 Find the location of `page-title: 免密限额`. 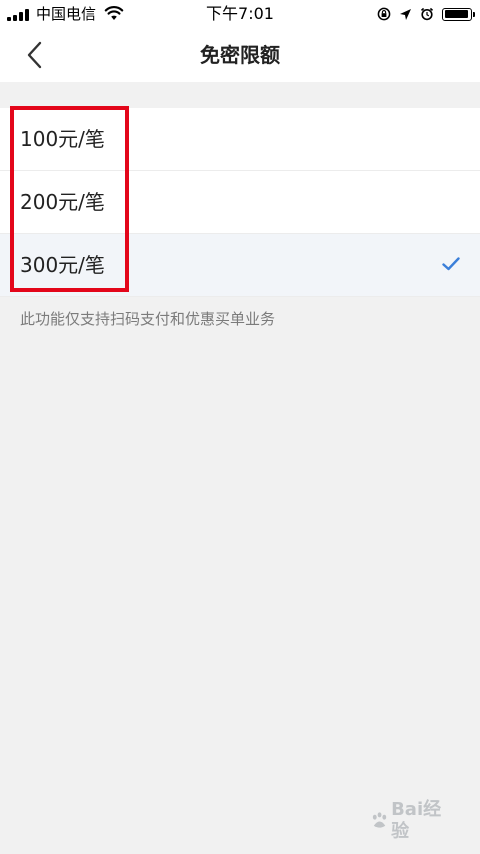

page-title: 免密限额 is located at coordinates (240, 55).